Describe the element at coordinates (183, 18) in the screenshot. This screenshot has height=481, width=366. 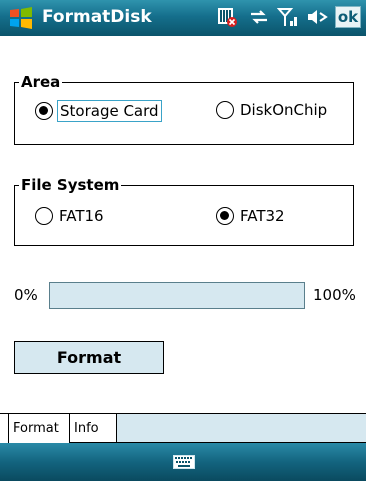
I see `title-bar: FormatDisk ok` at that location.